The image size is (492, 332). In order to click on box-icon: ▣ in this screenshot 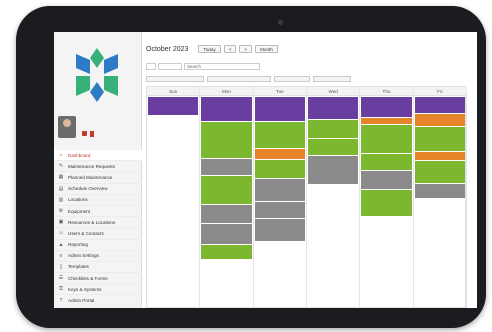, I will do `click(61, 222)`.